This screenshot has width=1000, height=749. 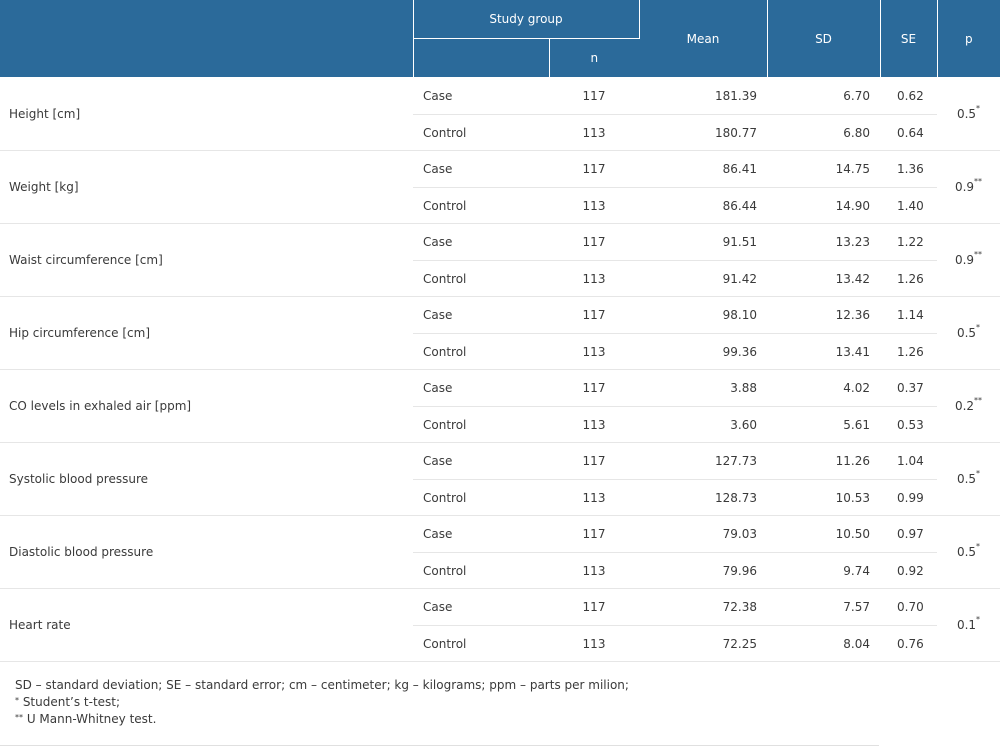 What do you see at coordinates (206, 479) in the screenshot?
I see `row-variable-label: Systolic blood pressure` at bounding box center [206, 479].